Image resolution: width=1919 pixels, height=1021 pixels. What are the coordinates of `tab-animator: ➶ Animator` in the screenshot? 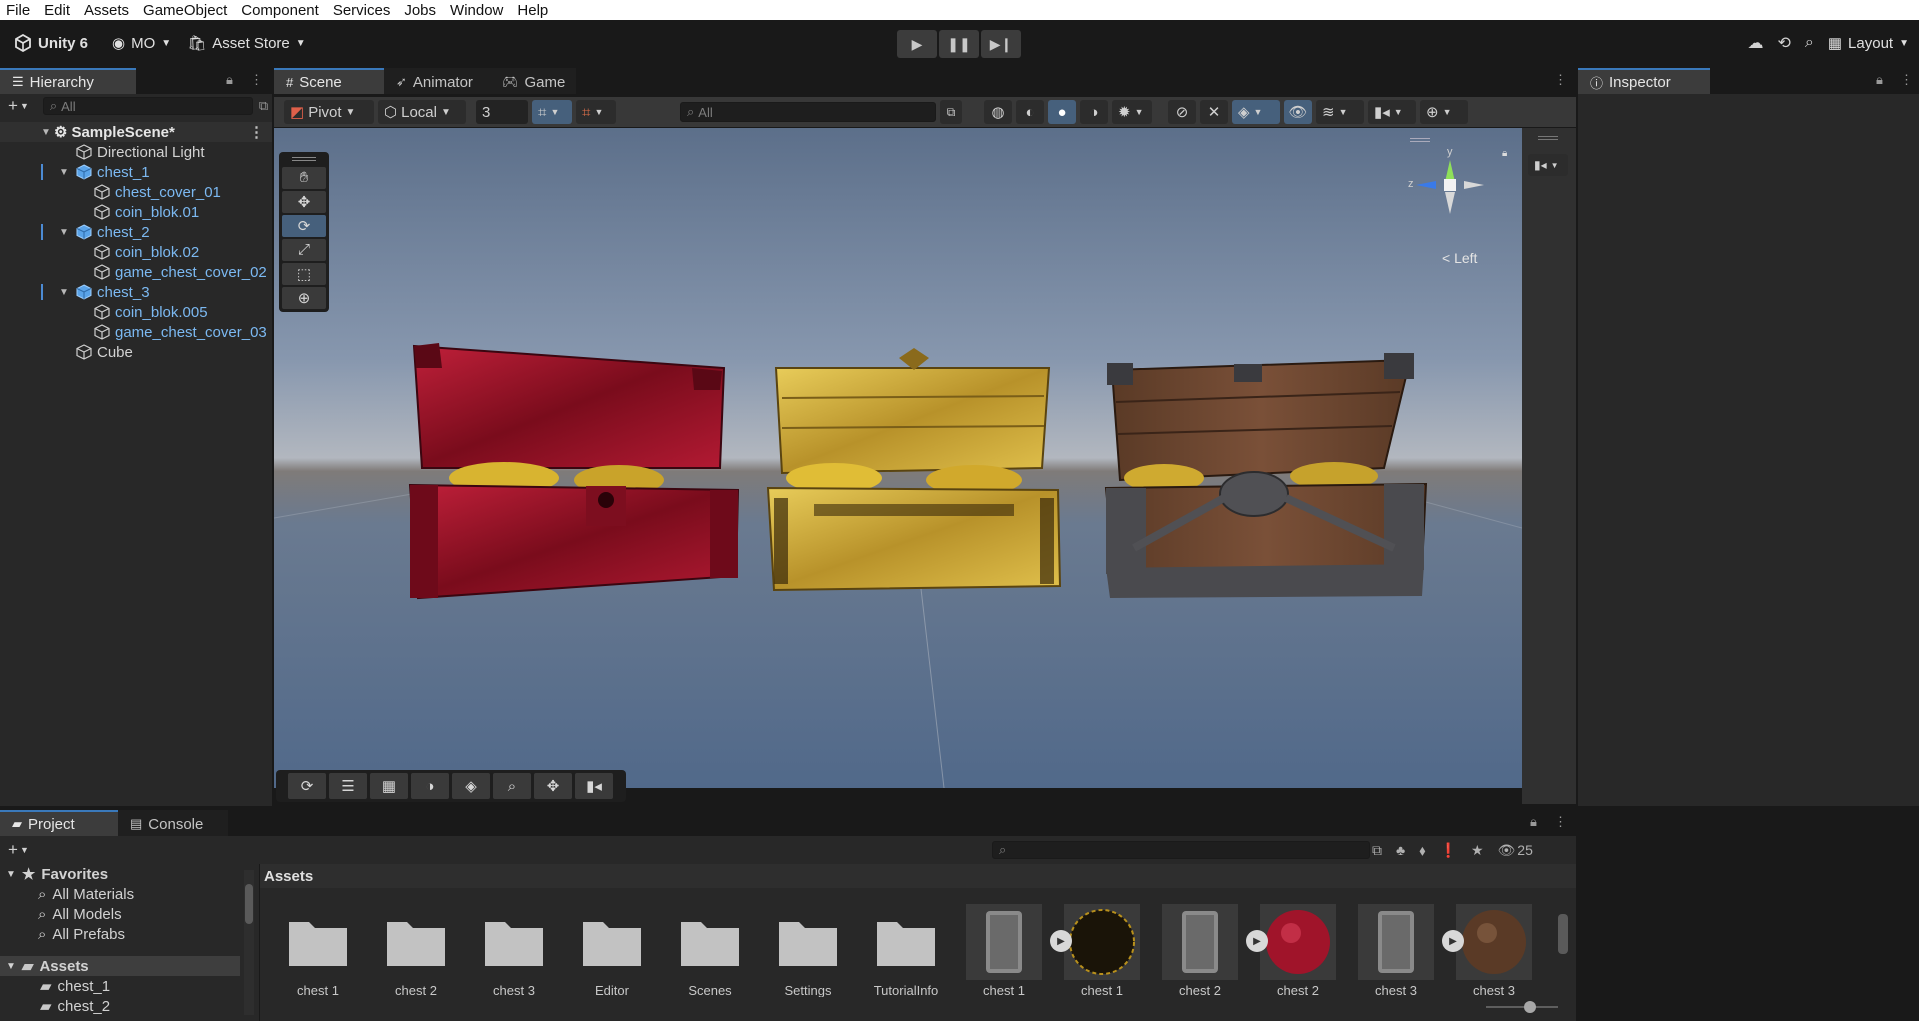 It's located at (437, 81).